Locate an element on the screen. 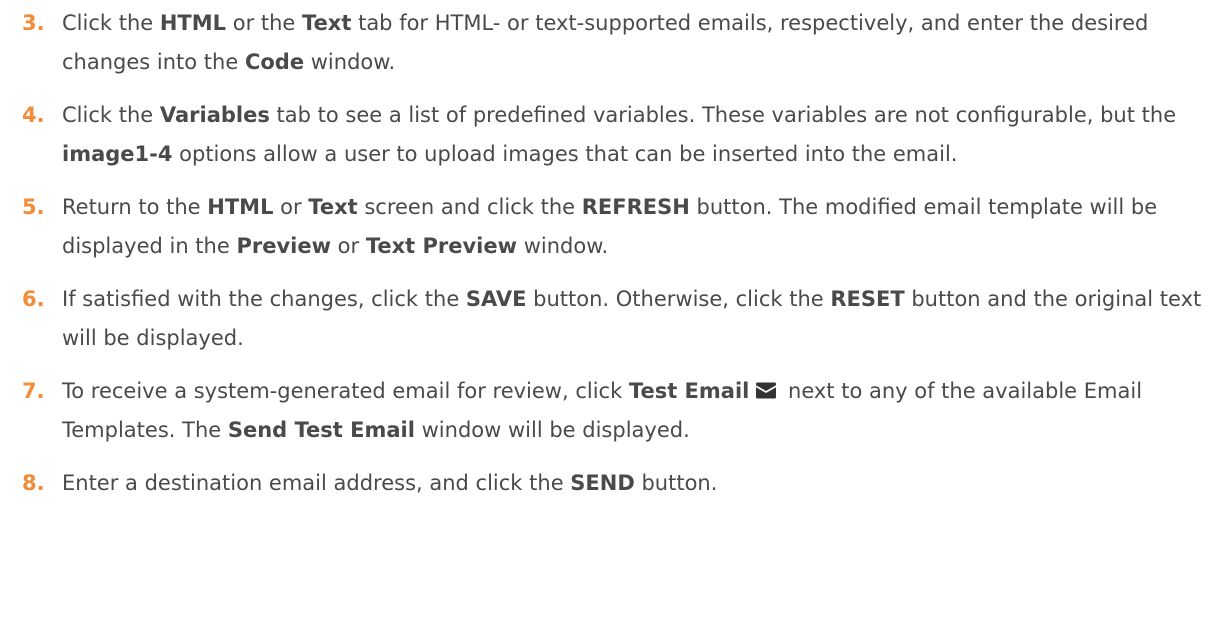  step-text: If satisfied with the changes, click the is located at coordinates (264, 299).